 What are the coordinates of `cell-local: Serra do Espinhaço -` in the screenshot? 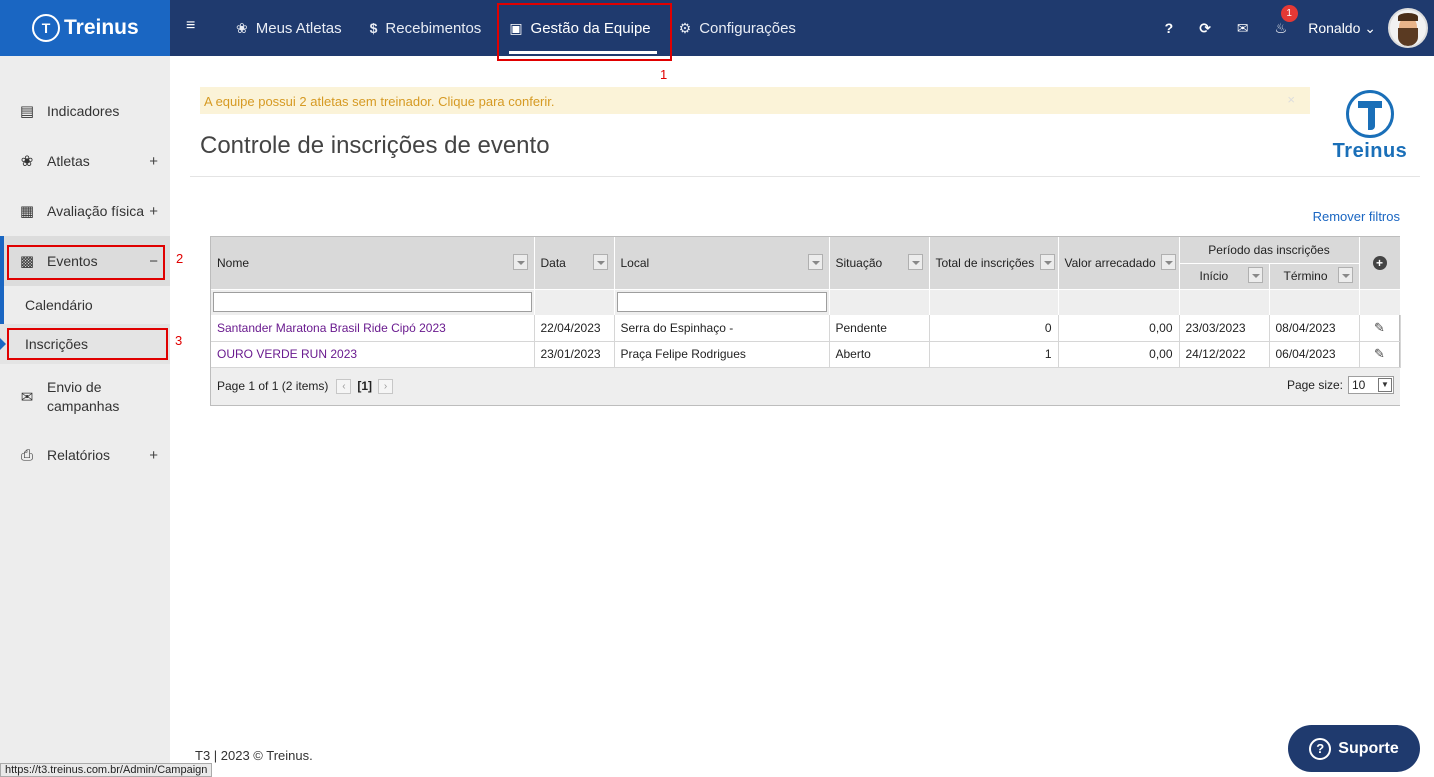 It's located at (722, 328).